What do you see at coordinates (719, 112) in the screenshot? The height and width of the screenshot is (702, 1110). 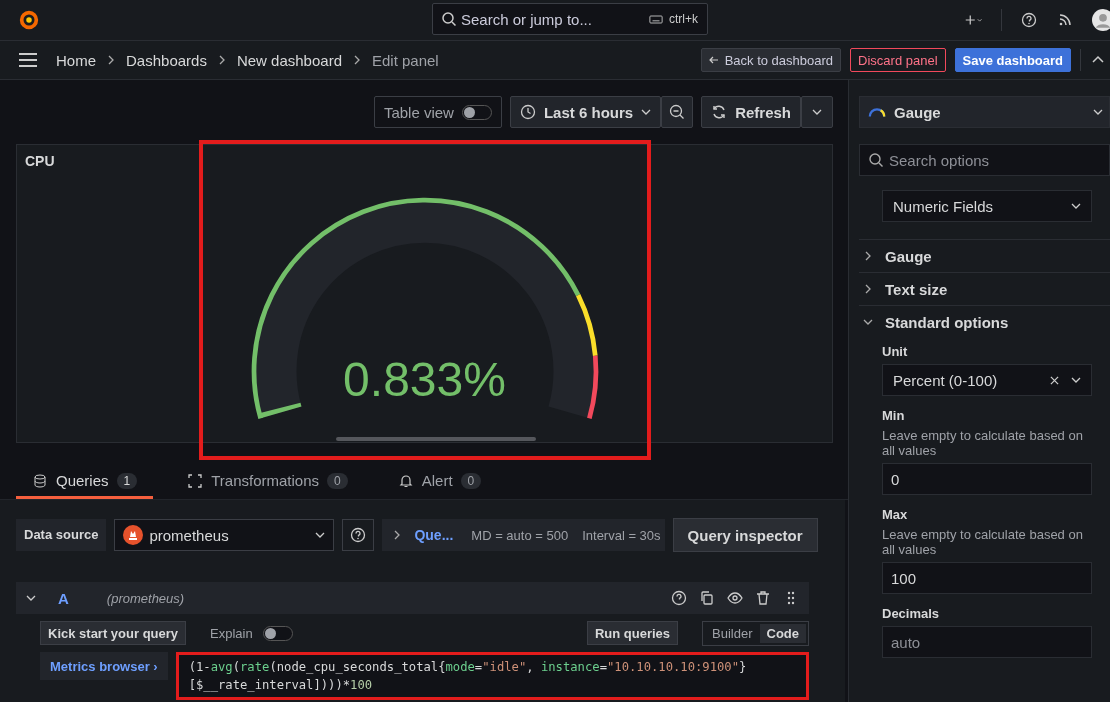 I see `refresh-icon` at bounding box center [719, 112].